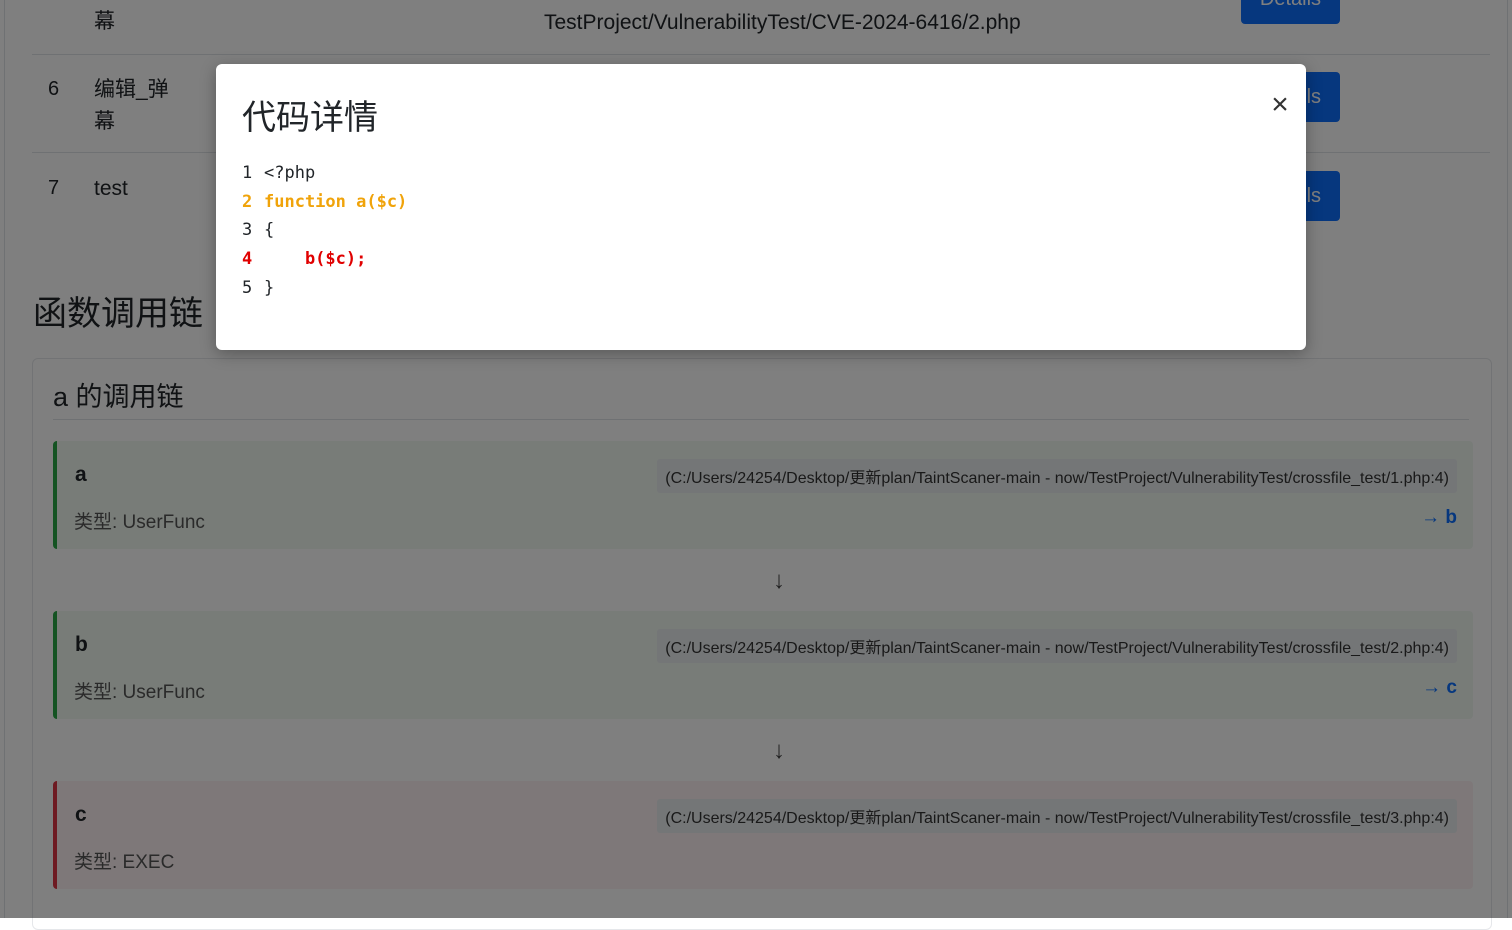 Image resolution: width=1512 pixels, height=930 pixels. I want to click on code-line: 3{, so click(324, 230).